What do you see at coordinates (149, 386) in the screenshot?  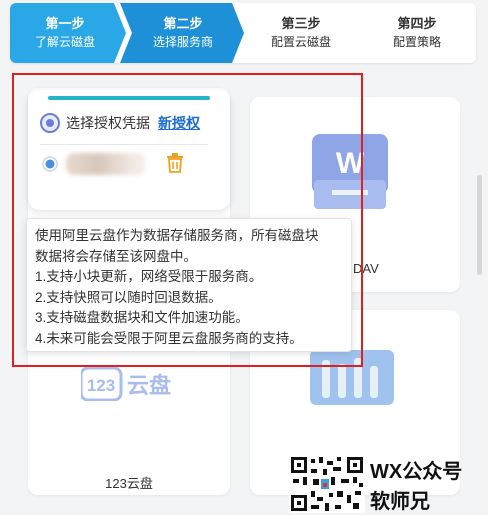 I see `svg-text: 云盘` at bounding box center [149, 386].